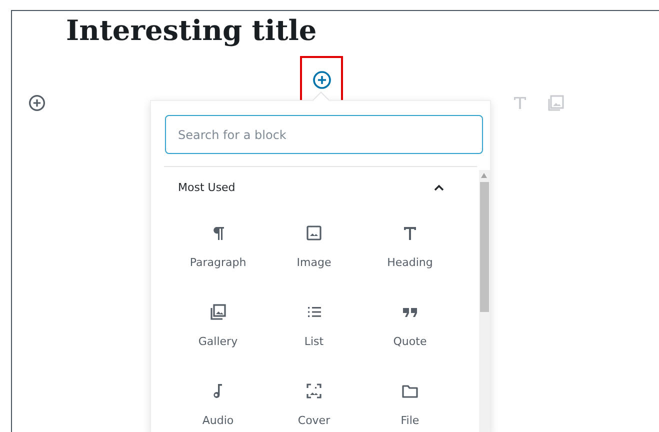 The height and width of the screenshot is (432, 659). Describe the element at coordinates (191, 31) in the screenshot. I see `post-title: Interesting title` at that location.